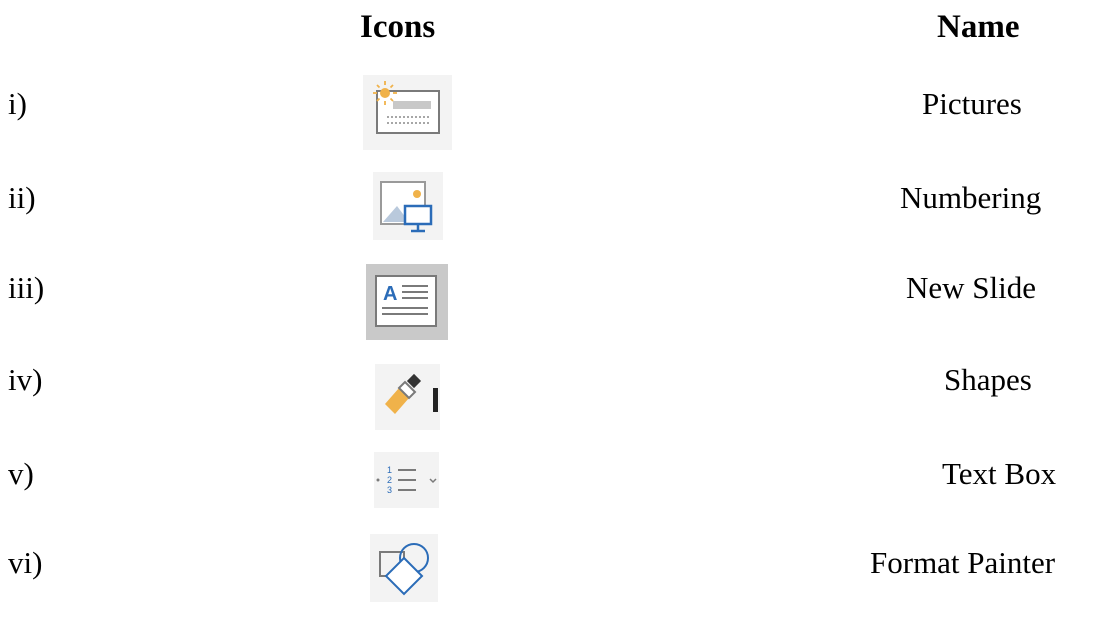  Describe the element at coordinates (407, 302) in the screenshot. I see `text-box-icon: A` at that location.